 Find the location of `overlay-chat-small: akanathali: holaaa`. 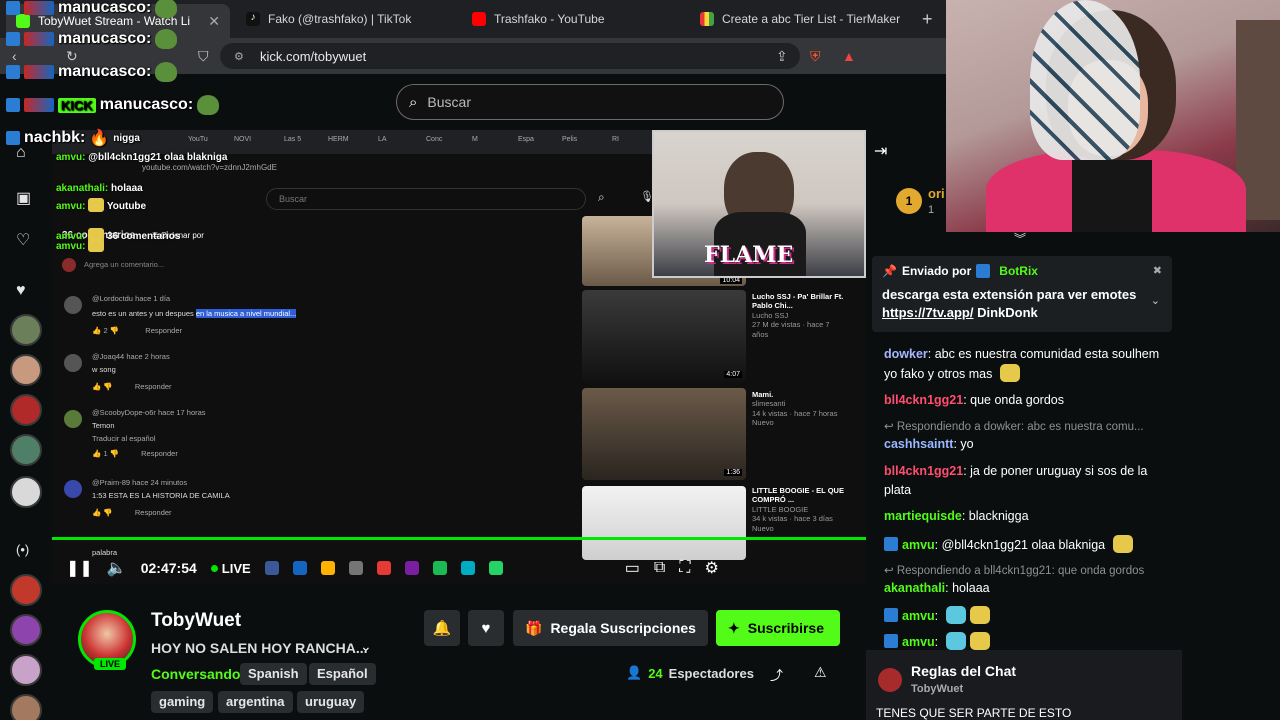

overlay-chat-small: akanathali: holaaa is located at coordinates (99, 188).